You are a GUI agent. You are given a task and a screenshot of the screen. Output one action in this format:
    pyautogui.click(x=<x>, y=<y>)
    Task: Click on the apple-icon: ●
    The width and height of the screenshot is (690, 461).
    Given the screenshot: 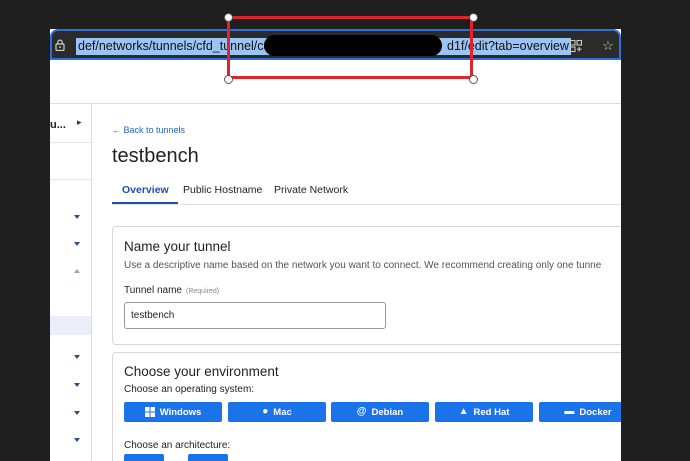 What is the action you would take?
    pyautogui.click(x=265, y=411)
    